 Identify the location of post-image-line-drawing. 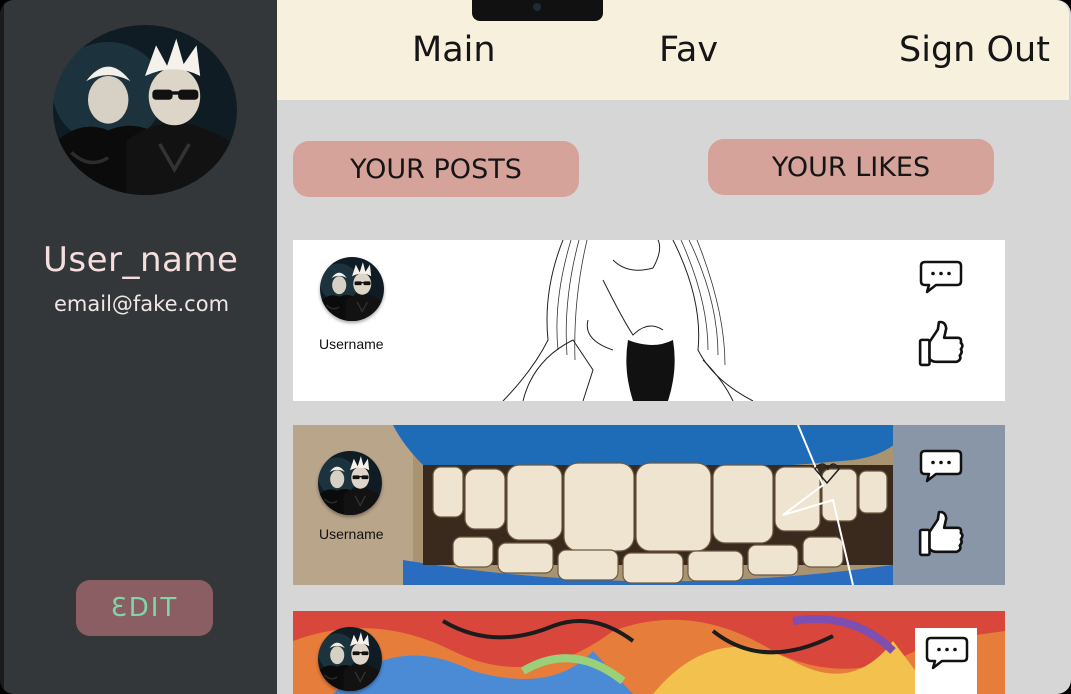
(618, 320).